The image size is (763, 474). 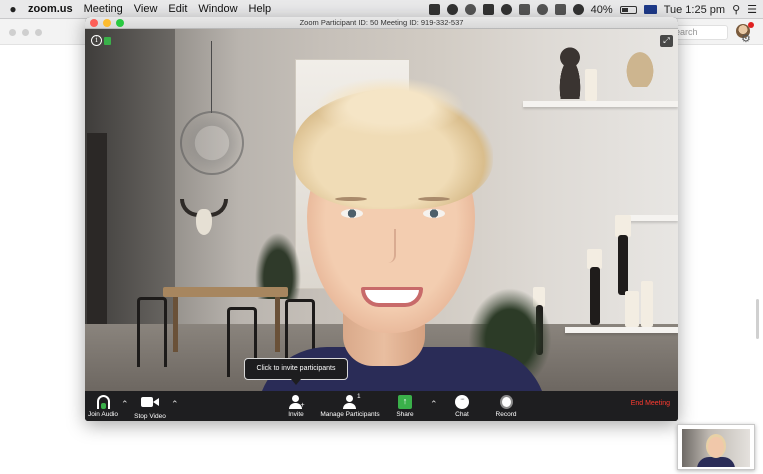 What do you see at coordinates (389, 246) in the screenshot?
I see `nose` at bounding box center [389, 246].